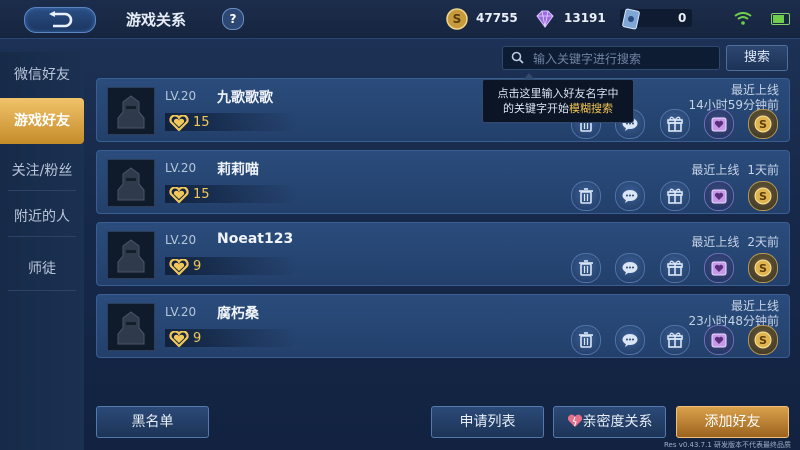  I want to click on last-online: 最近上线 2天前, so click(735, 241).